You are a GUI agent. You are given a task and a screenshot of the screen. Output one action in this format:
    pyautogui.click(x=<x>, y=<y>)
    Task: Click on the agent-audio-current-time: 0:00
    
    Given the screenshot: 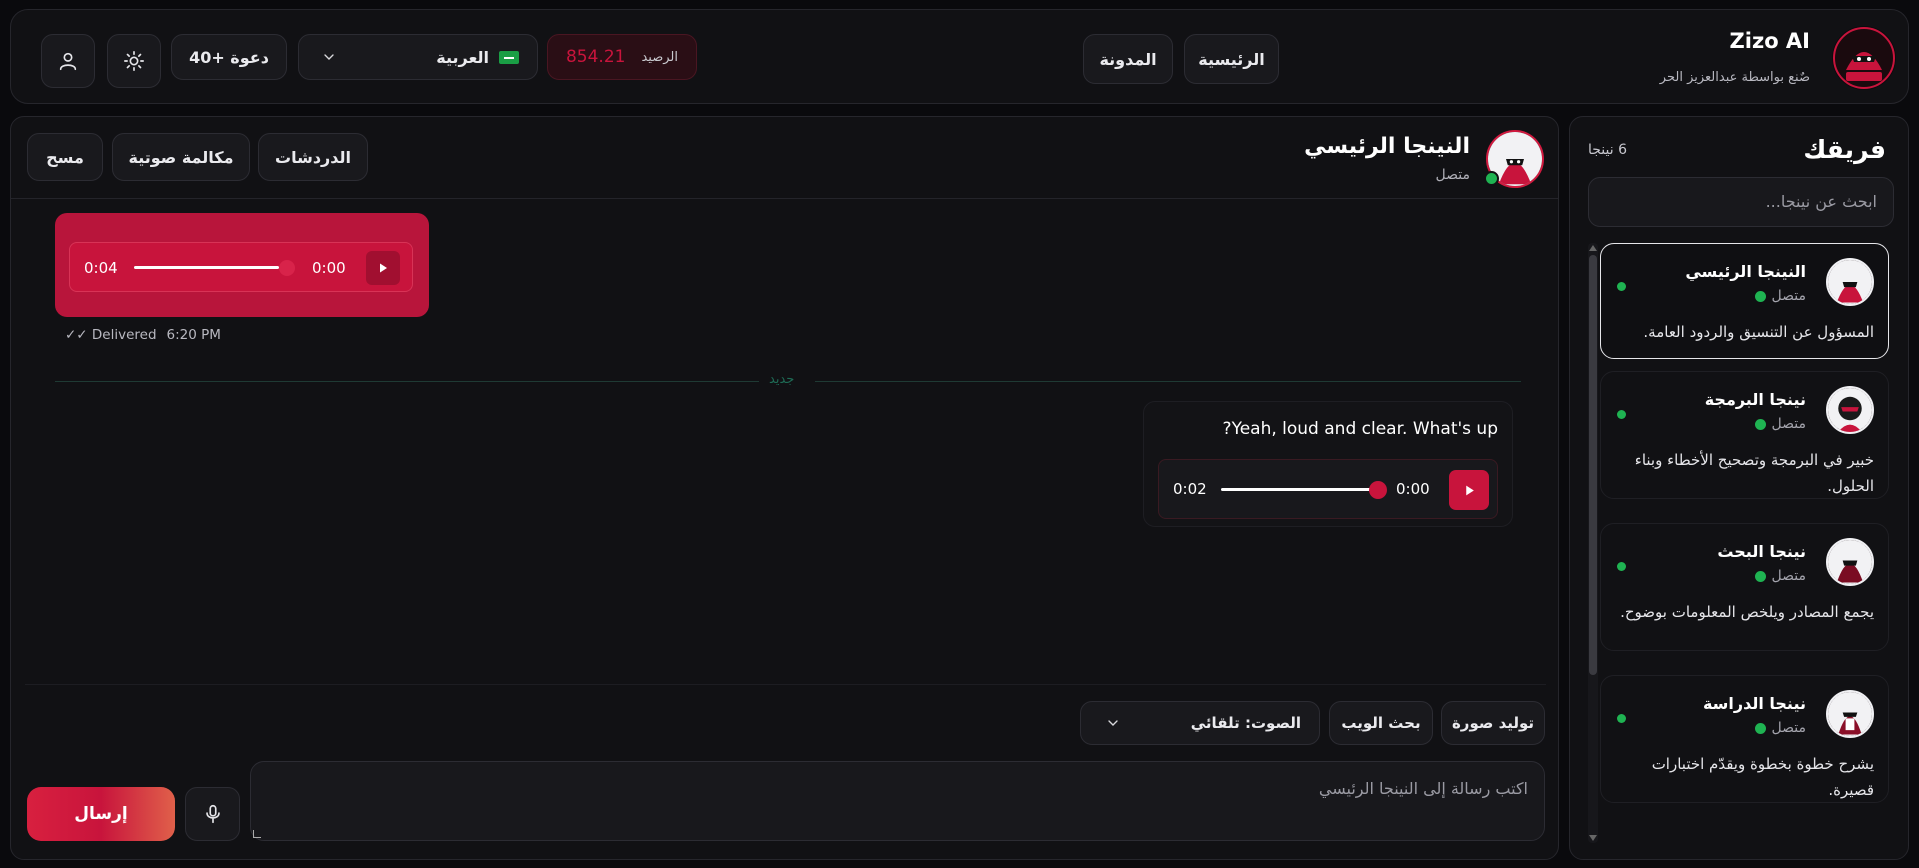 What is the action you would take?
    pyautogui.click(x=1413, y=489)
    